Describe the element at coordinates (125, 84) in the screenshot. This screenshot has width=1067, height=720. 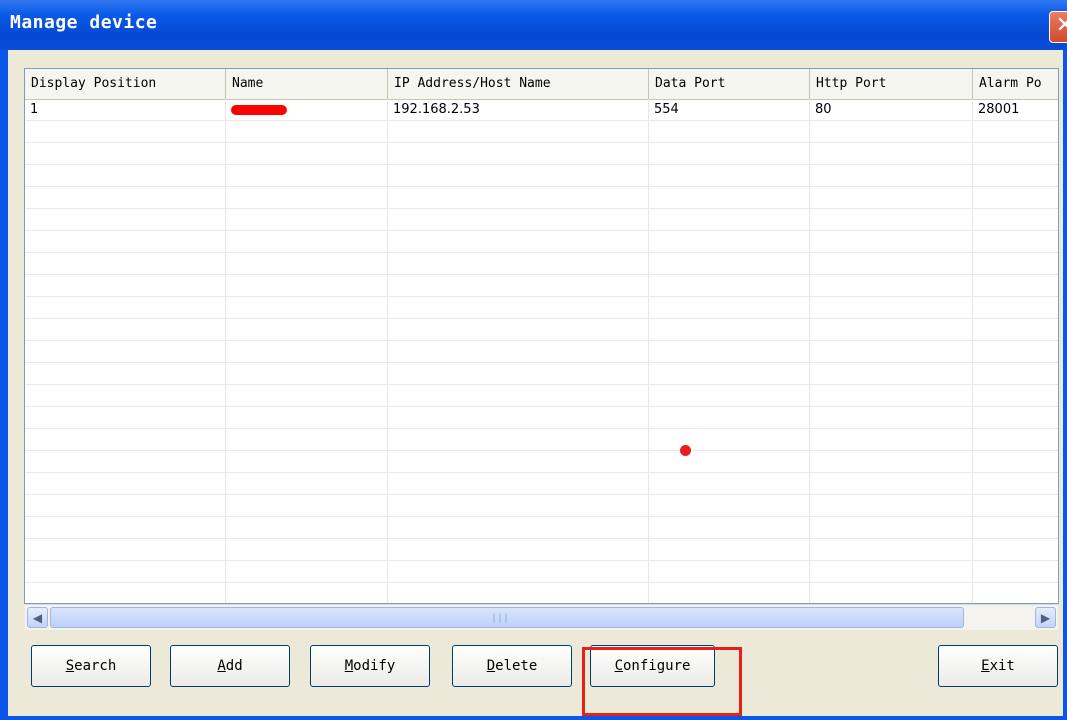
I see `column-display-position: Display Position` at that location.